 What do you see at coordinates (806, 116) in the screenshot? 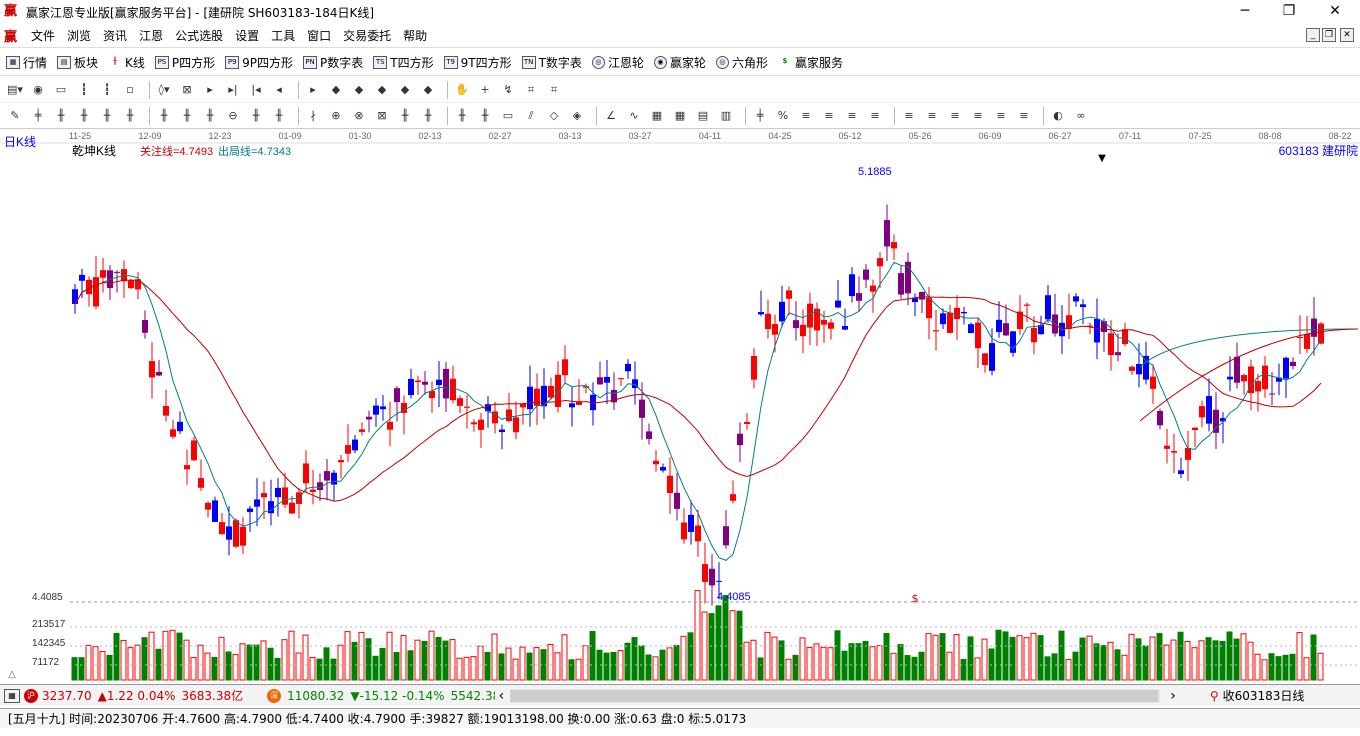
I see `row2-tool-32: ≡` at bounding box center [806, 116].